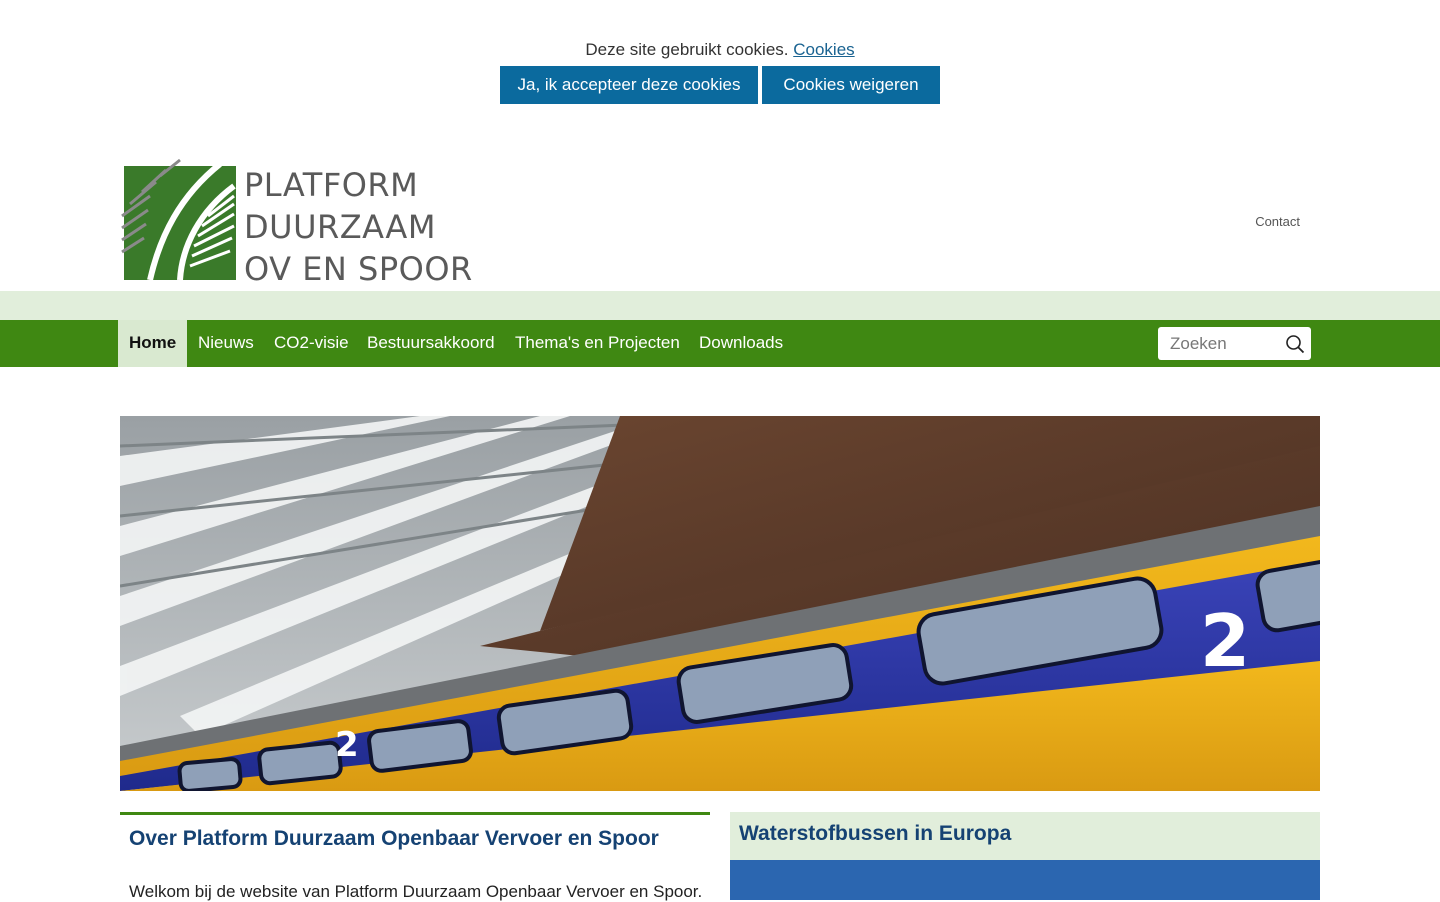  What do you see at coordinates (851, 85) in the screenshot?
I see `refuse-cookies-button: Cookies weigeren` at bounding box center [851, 85].